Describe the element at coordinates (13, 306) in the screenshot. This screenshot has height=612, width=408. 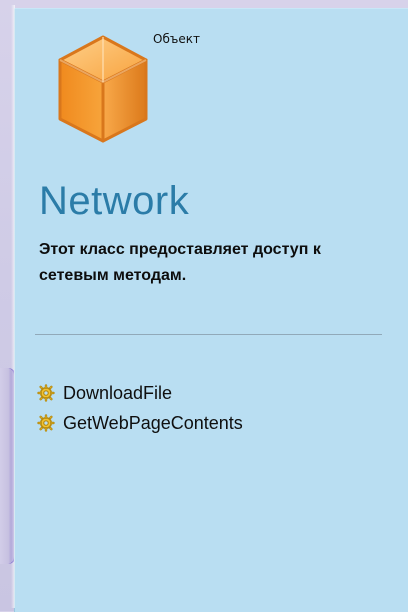
I see `card-highlight` at that location.